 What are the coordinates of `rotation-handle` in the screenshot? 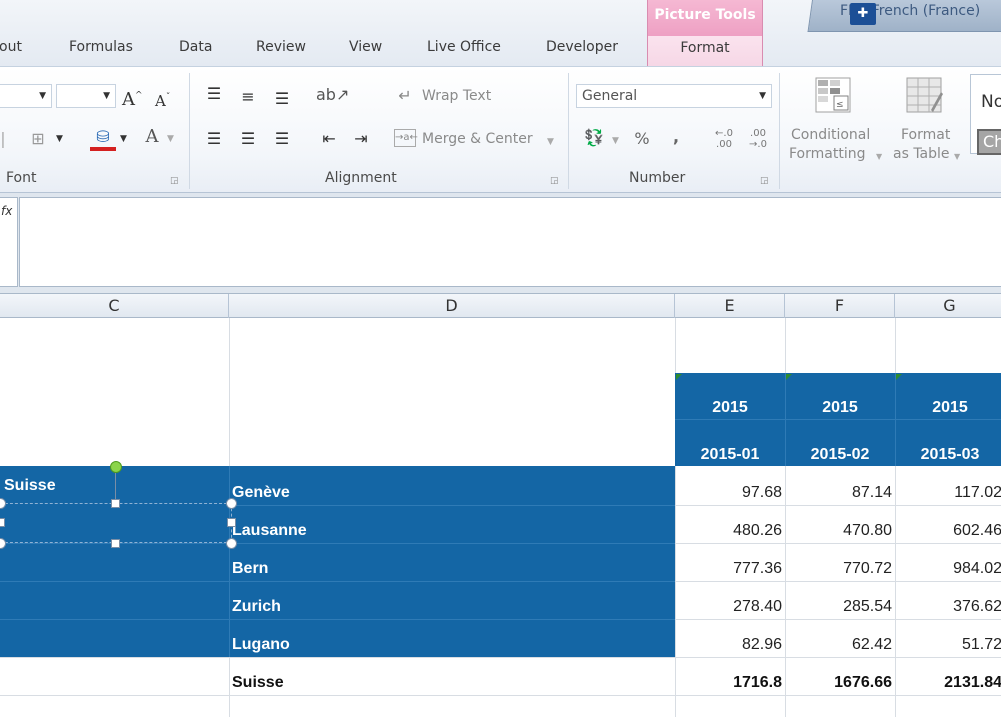 It's located at (116, 467).